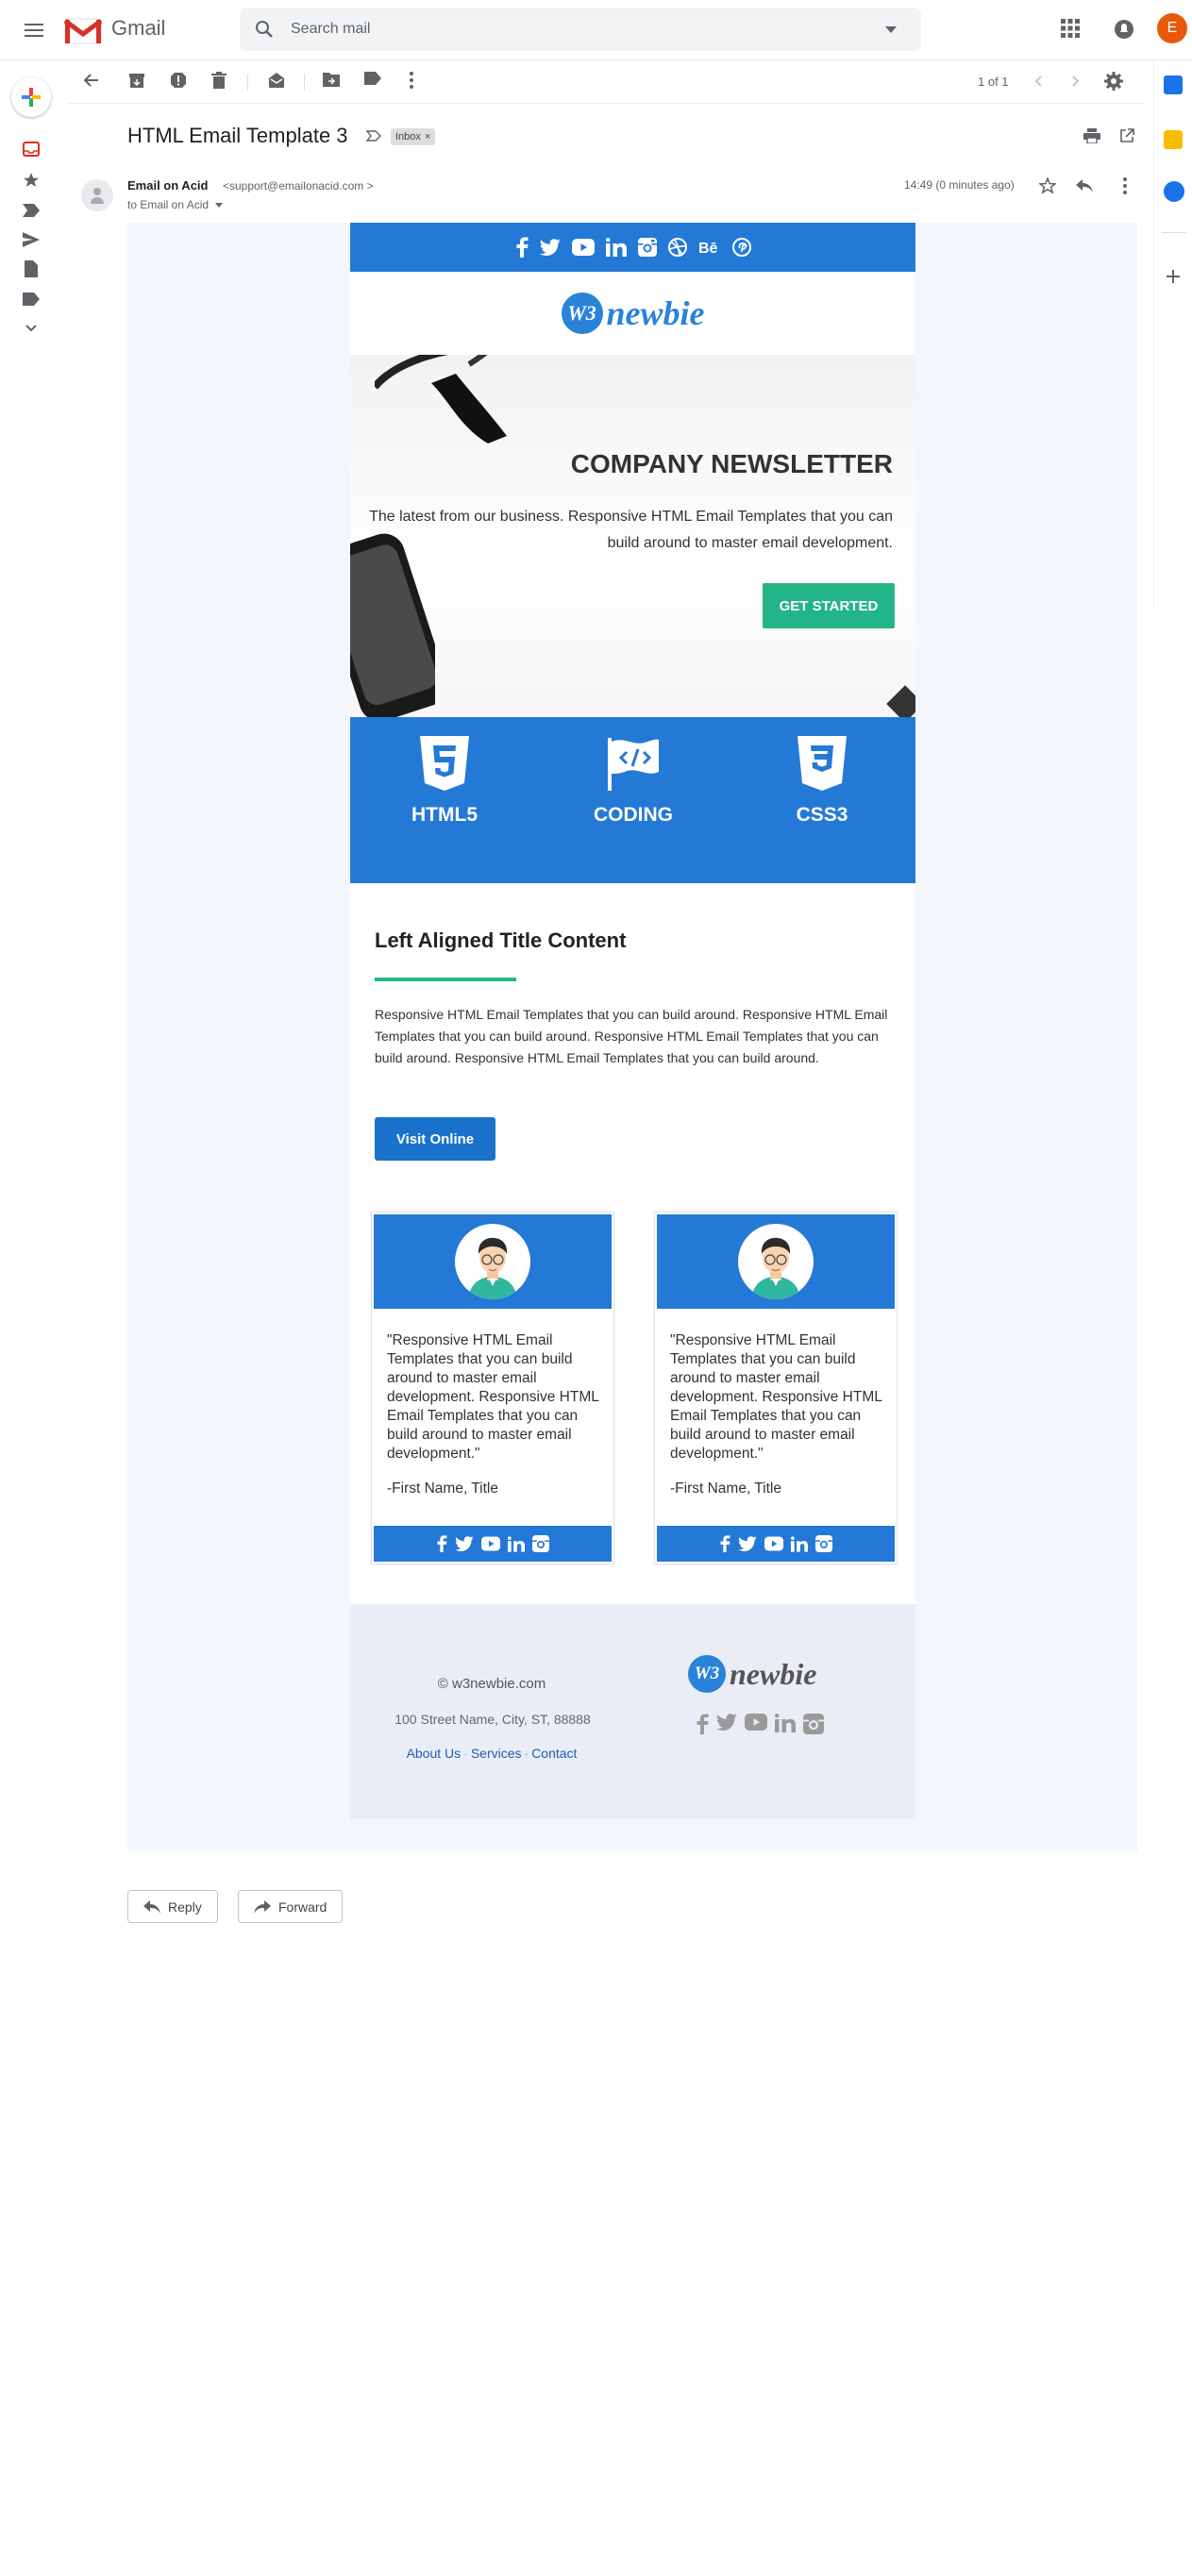 Image resolution: width=1192 pixels, height=2576 pixels. What do you see at coordinates (136, 80) in the screenshot?
I see `archive-icon` at bounding box center [136, 80].